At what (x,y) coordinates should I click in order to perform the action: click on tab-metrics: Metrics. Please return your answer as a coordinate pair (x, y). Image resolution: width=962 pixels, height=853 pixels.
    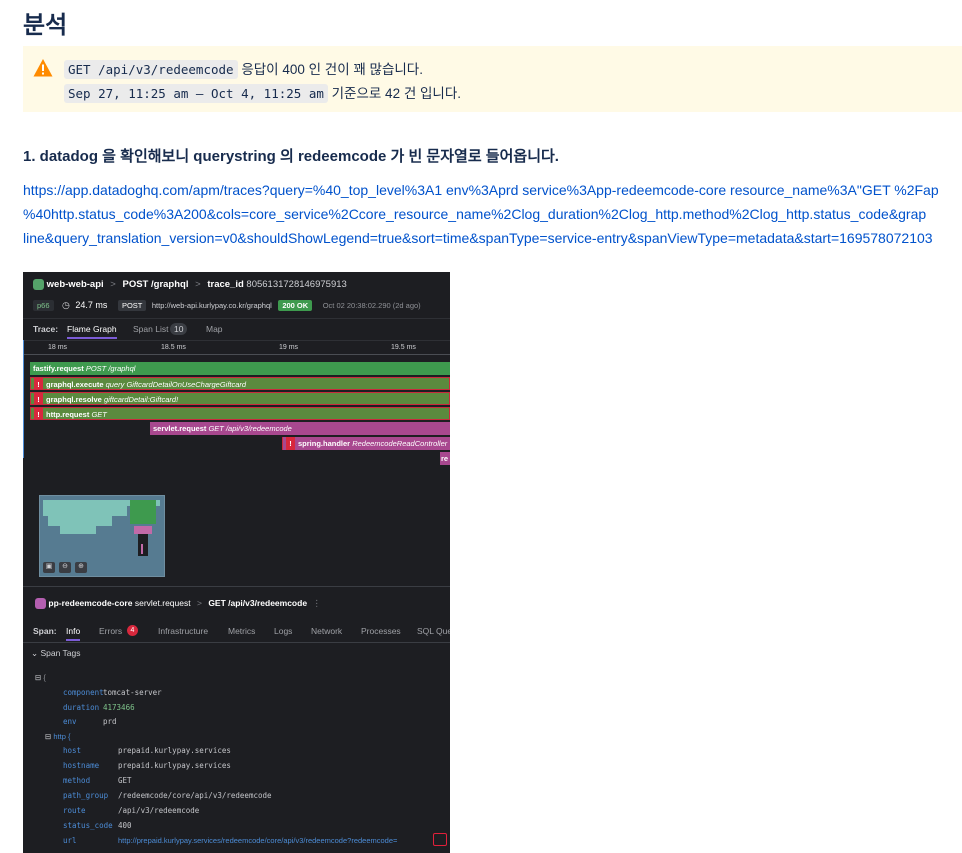
    Looking at the image, I should click on (241, 631).